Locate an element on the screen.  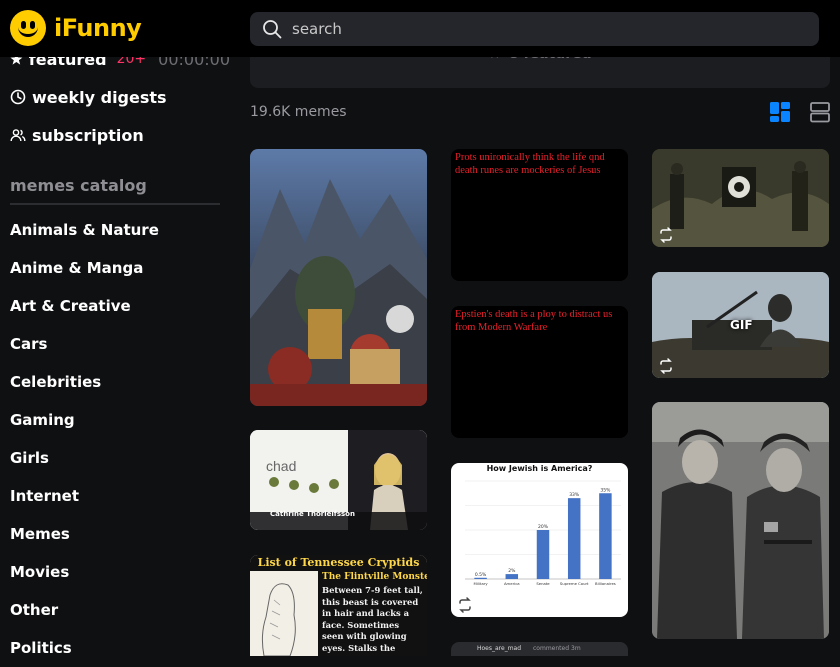
meme-title: List of Tennessee Cryptids is located at coordinates (338, 563).